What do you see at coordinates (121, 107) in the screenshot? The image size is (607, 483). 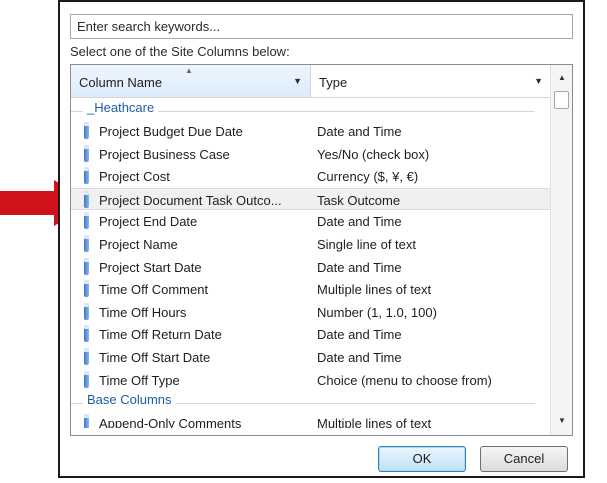 I see `group-label: _Heathcare` at bounding box center [121, 107].